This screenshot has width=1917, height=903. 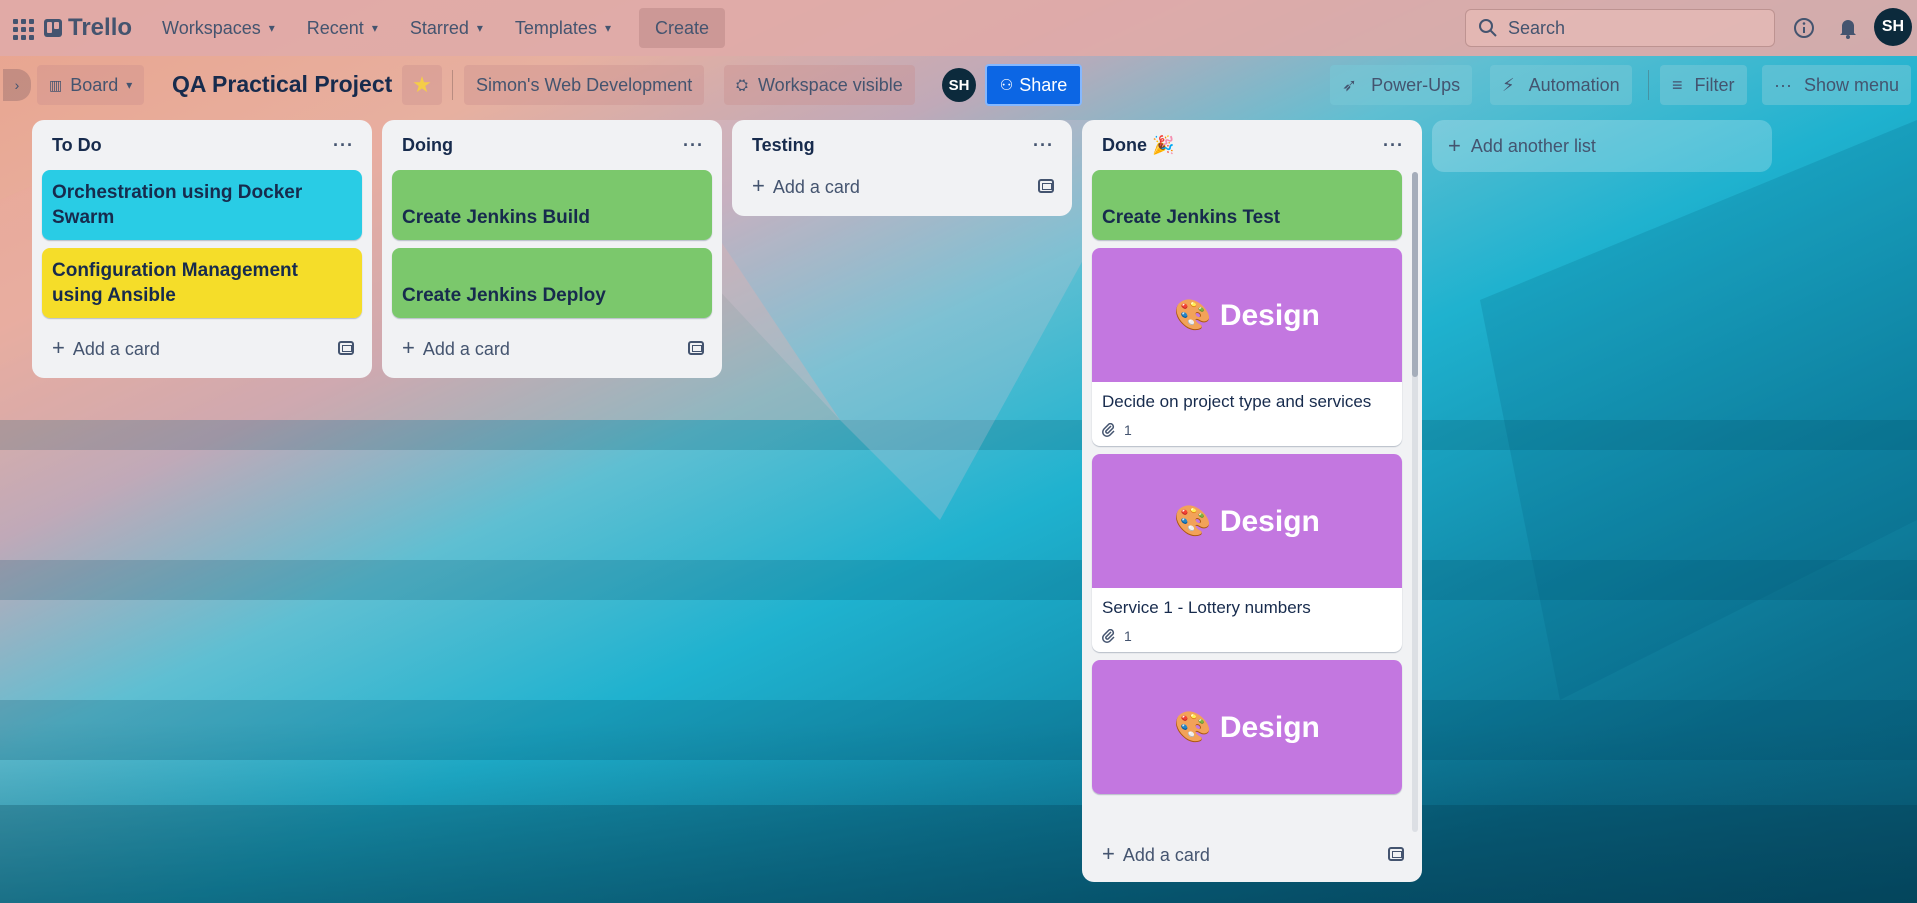 What do you see at coordinates (1006, 85) in the screenshot?
I see `add-member-icon: ⚇` at bounding box center [1006, 85].